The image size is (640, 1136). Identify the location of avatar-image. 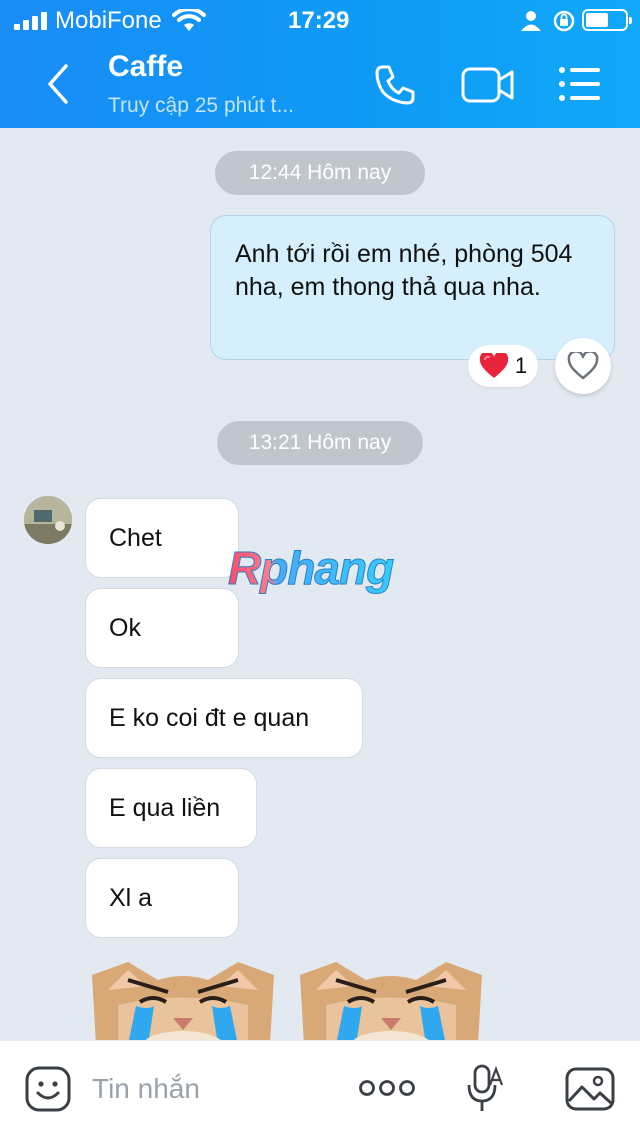
(48, 520).